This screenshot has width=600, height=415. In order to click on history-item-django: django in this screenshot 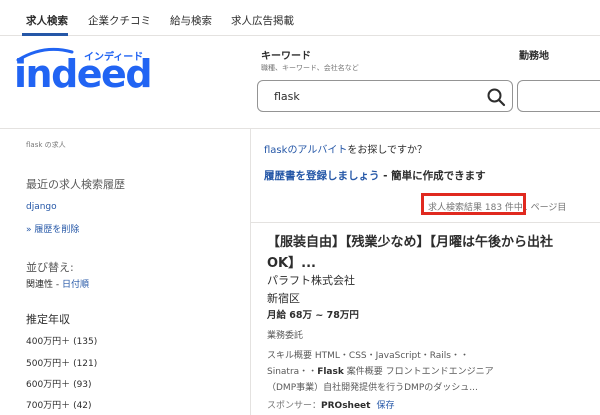, I will do `click(41, 207)`.